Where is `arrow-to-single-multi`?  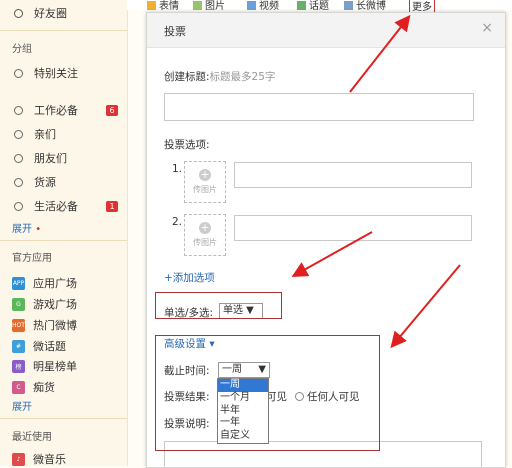
arrow-to-single-multi is located at coordinates (332, 254).